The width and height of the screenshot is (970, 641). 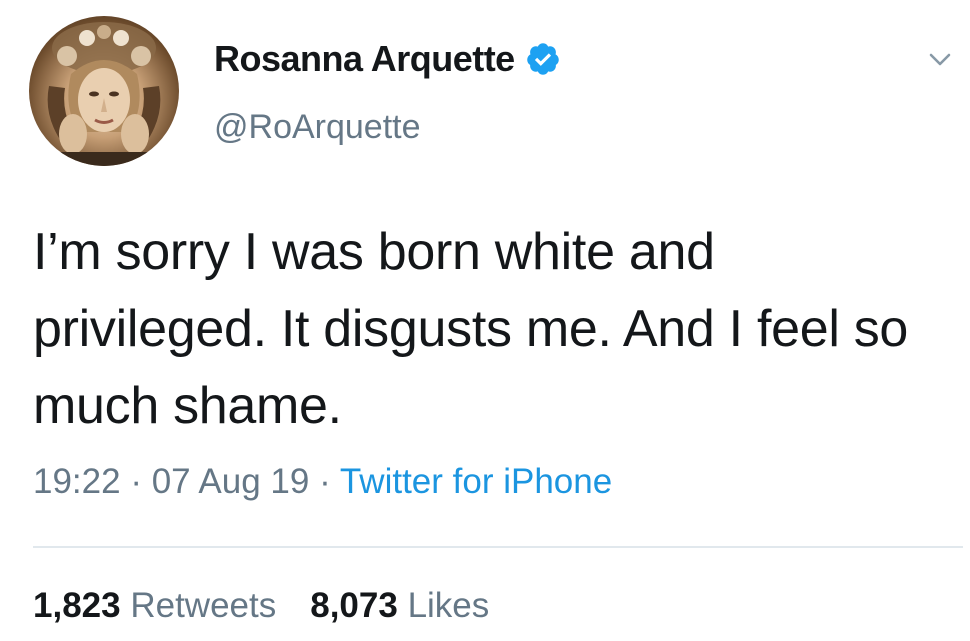 I want to click on likes-label: Likes, so click(x=448, y=605).